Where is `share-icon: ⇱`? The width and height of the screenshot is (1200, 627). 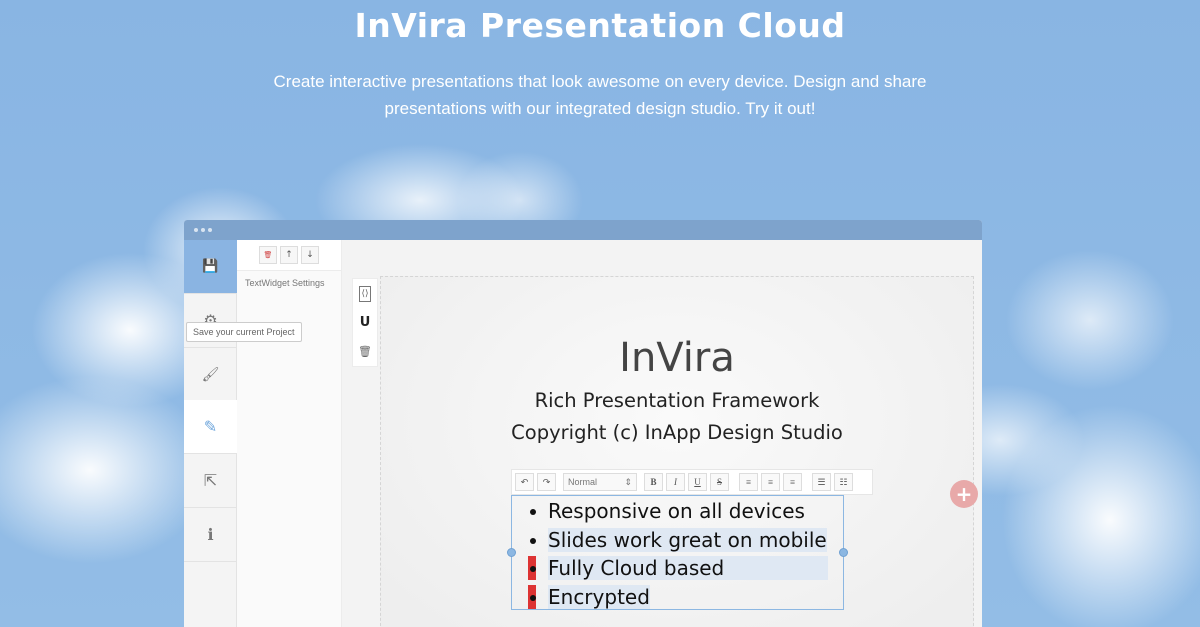 share-icon: ⇱ is located at coordinates (210, 480).